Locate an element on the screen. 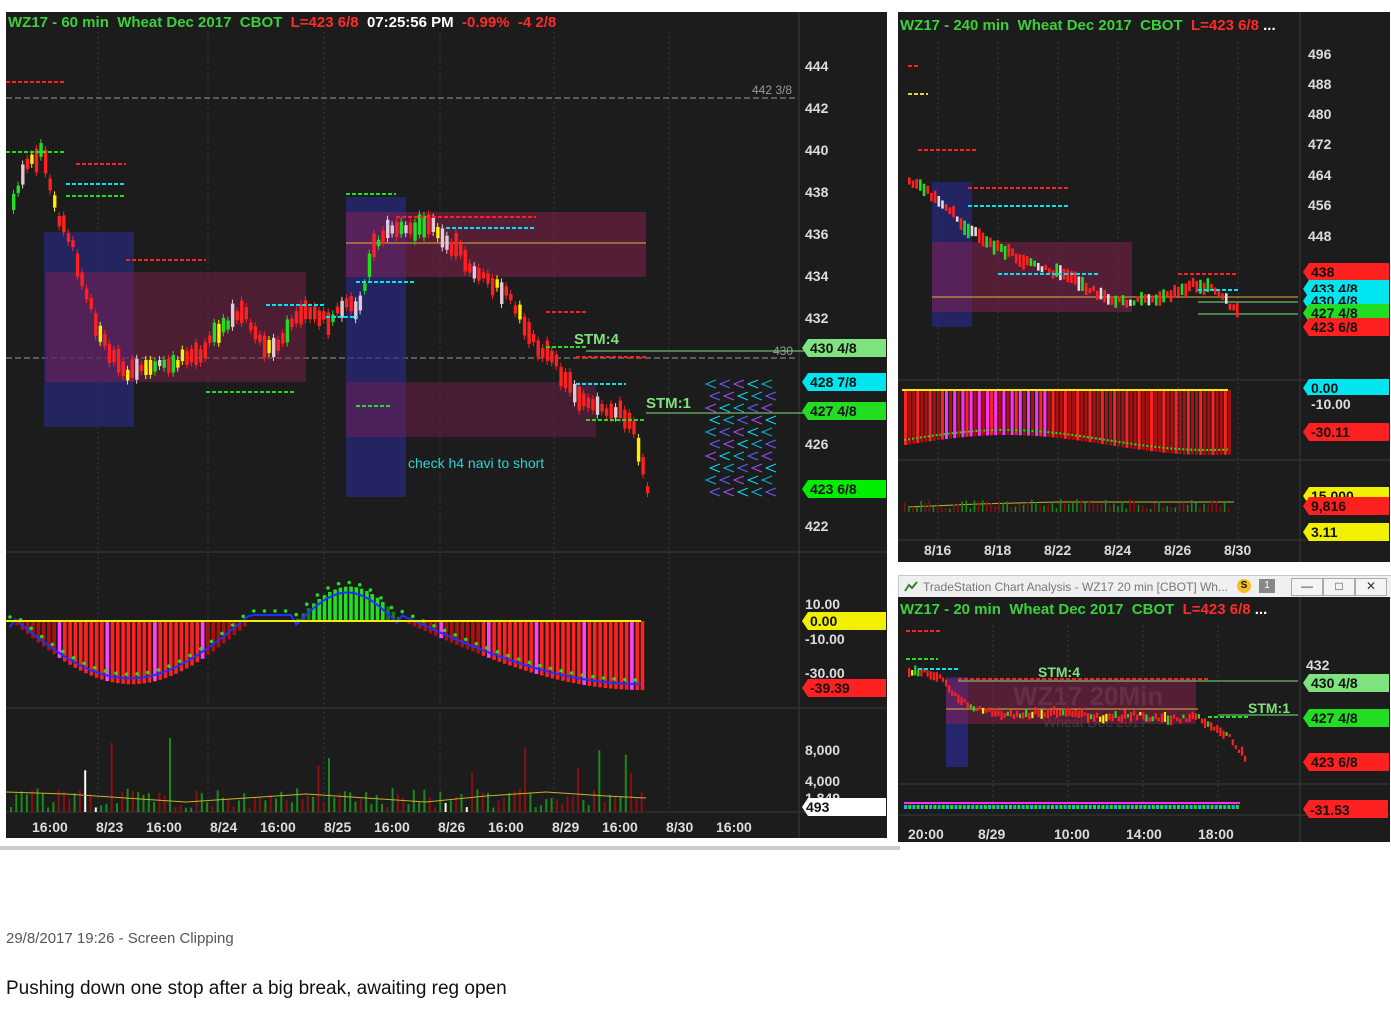 The height and width of the screenshot is (1011, 1391). vol240-tag-label-2: 3.11 is located at coordinates (1324, 532).